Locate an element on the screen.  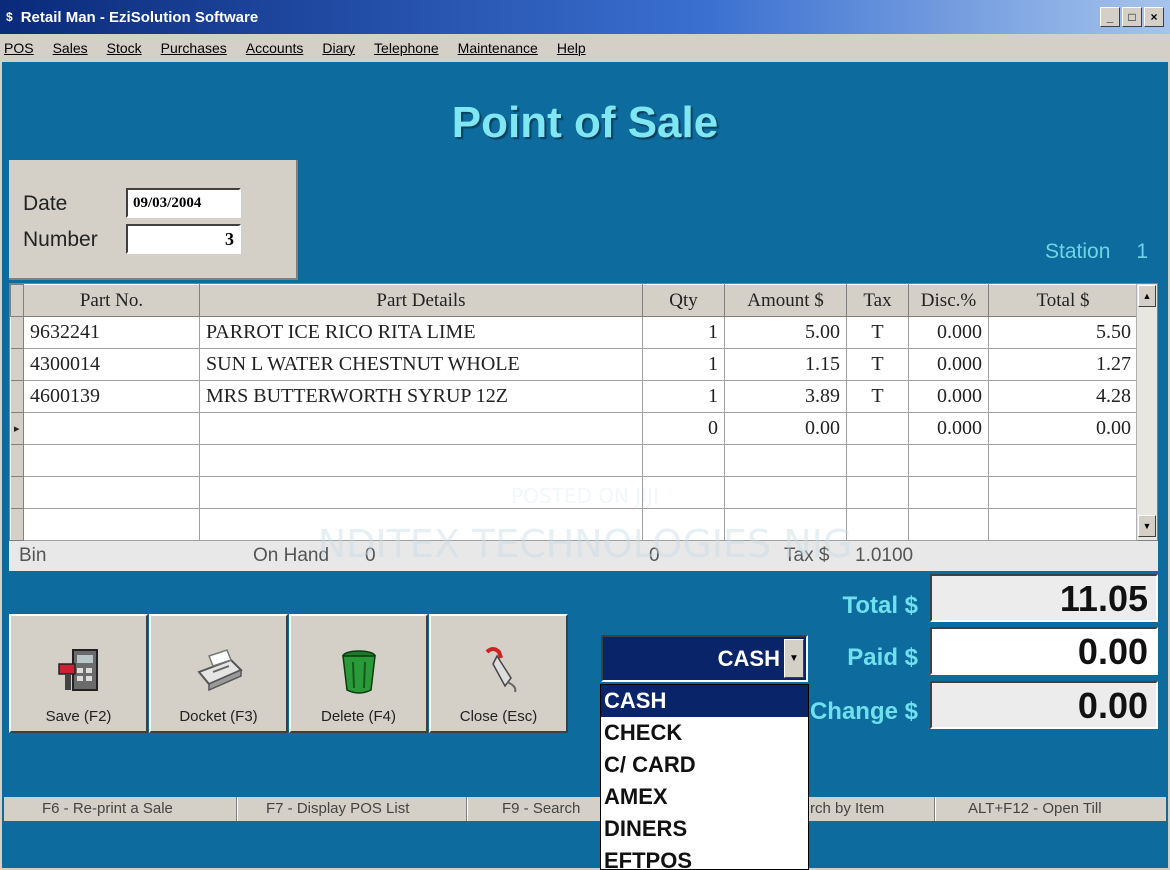
cell-part-no: 4300014 is located at coordinates (111, 364).